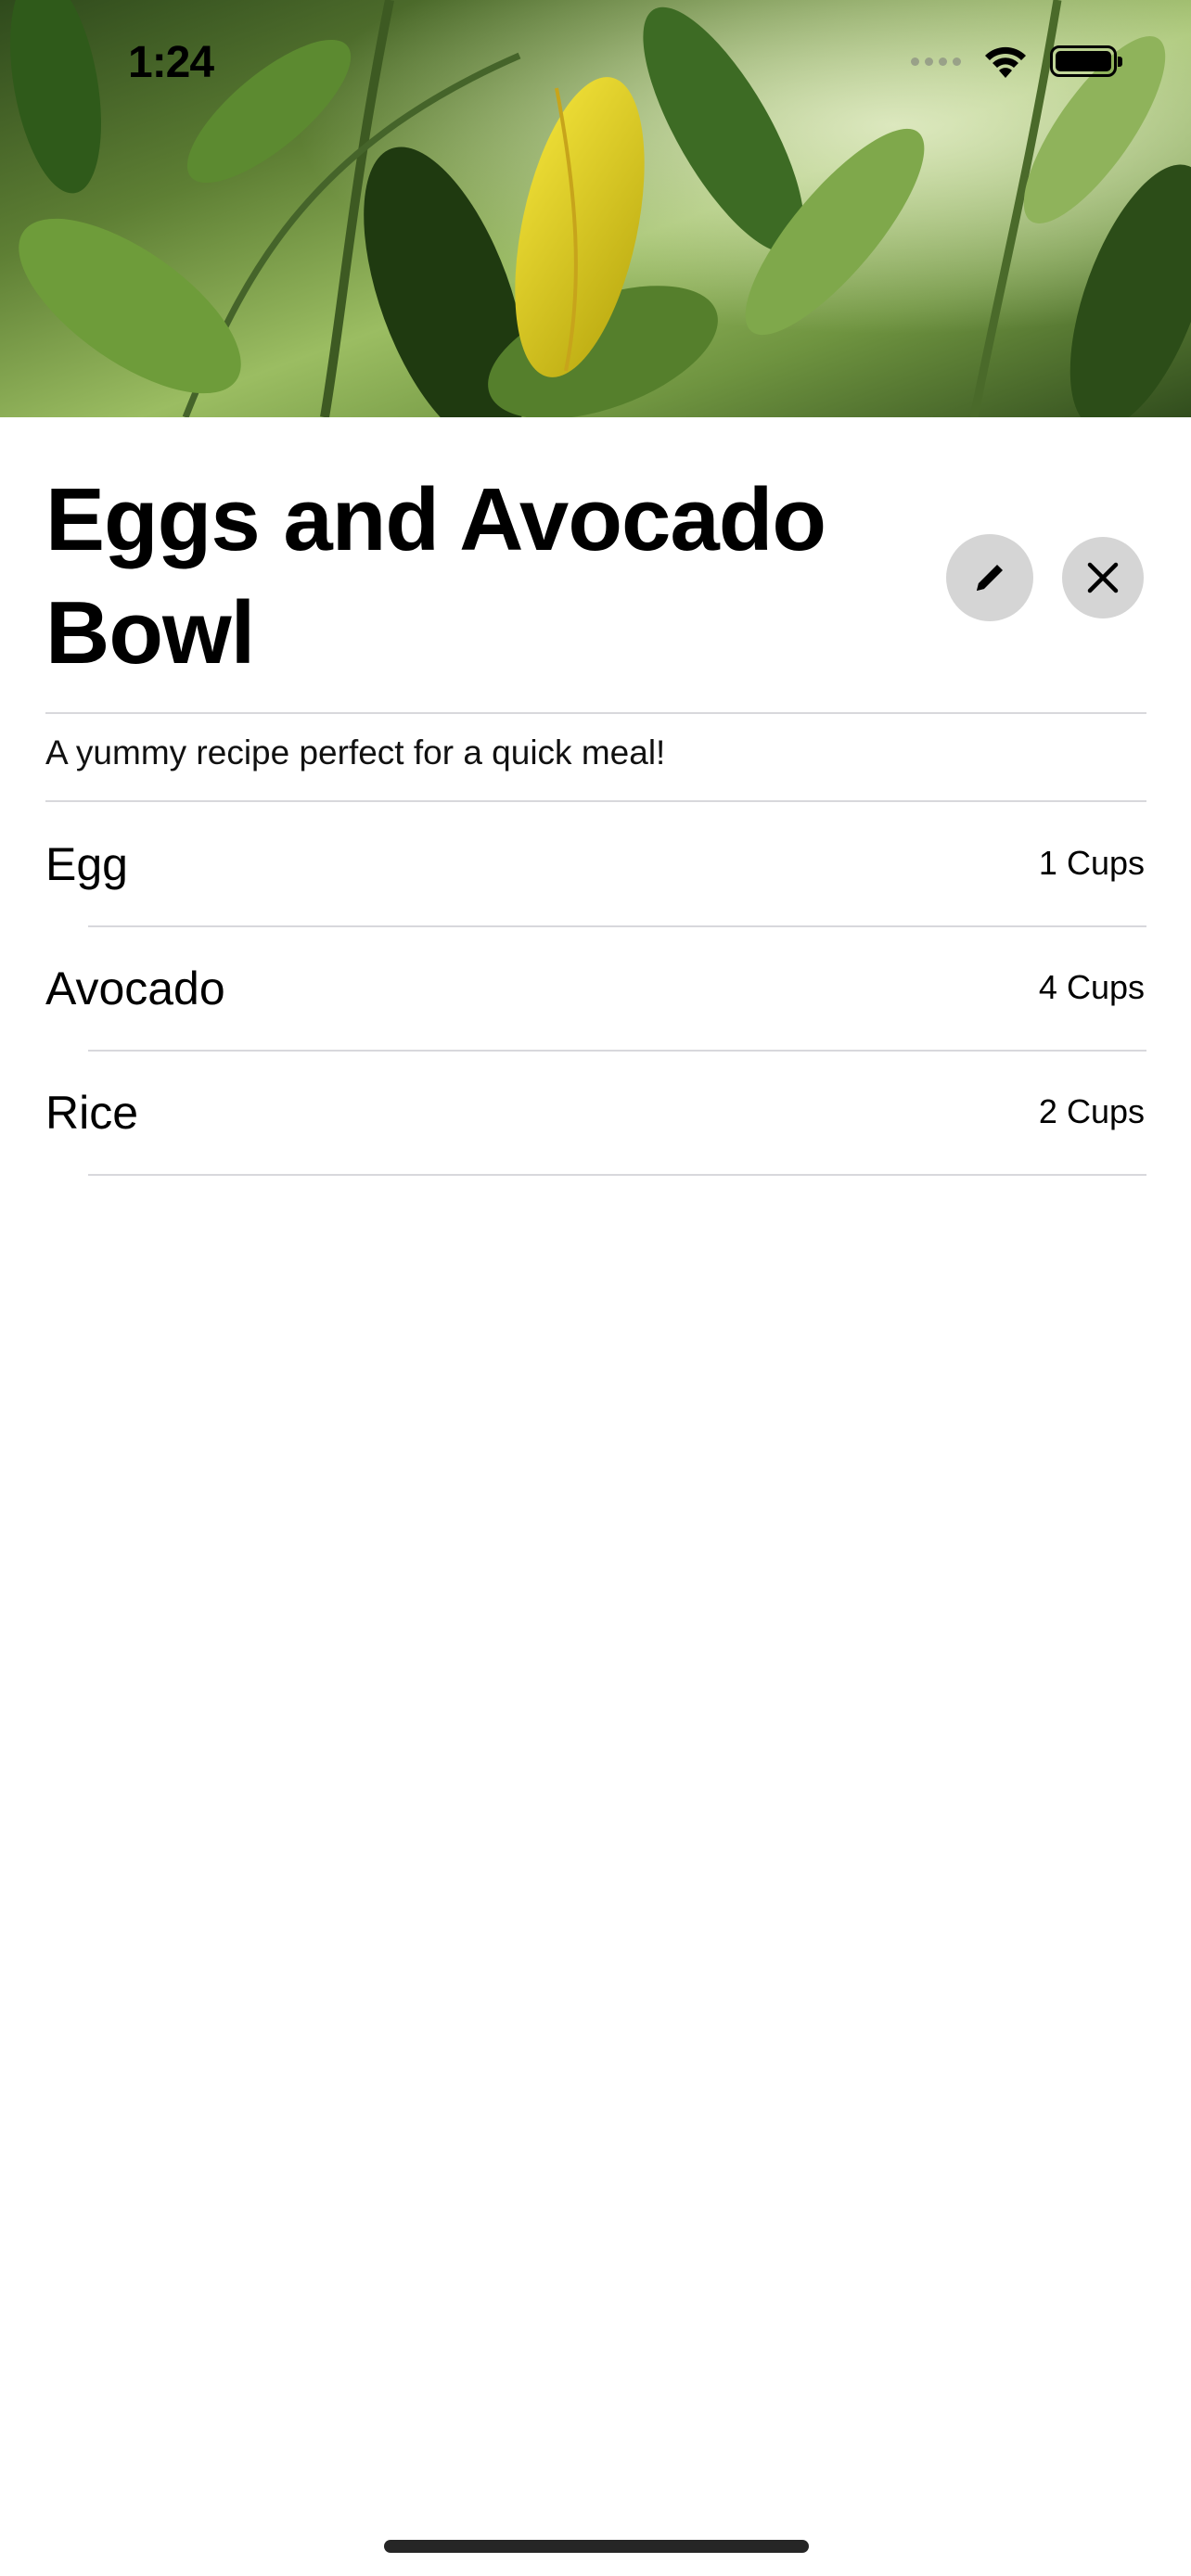 This screenshot has height=2576, width=1191. Describe the element at coordinates (355, 752) in the screenshot. I see `recipe-description: A yummy recipe perfect for a quick meal!` at that location.